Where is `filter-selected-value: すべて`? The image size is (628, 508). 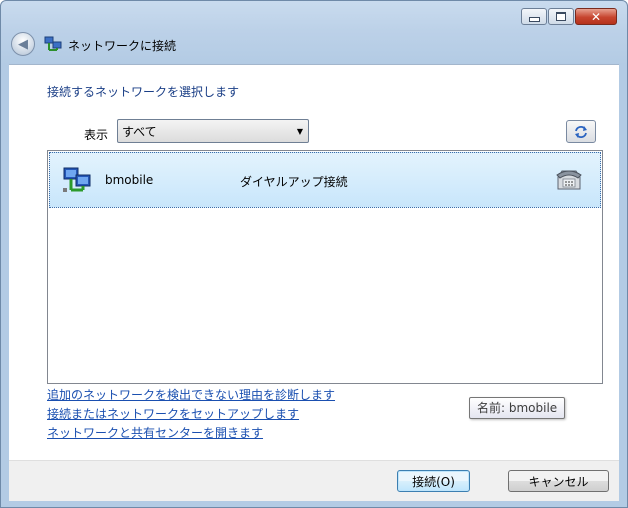 filter-selected-value: すべて is located at coordinates (139, 131).